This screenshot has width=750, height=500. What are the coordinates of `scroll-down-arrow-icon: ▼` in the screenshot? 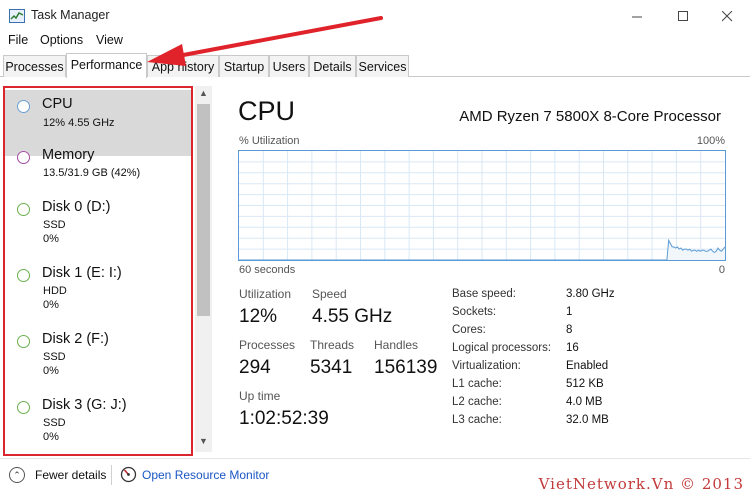 It's located at (203, 443).